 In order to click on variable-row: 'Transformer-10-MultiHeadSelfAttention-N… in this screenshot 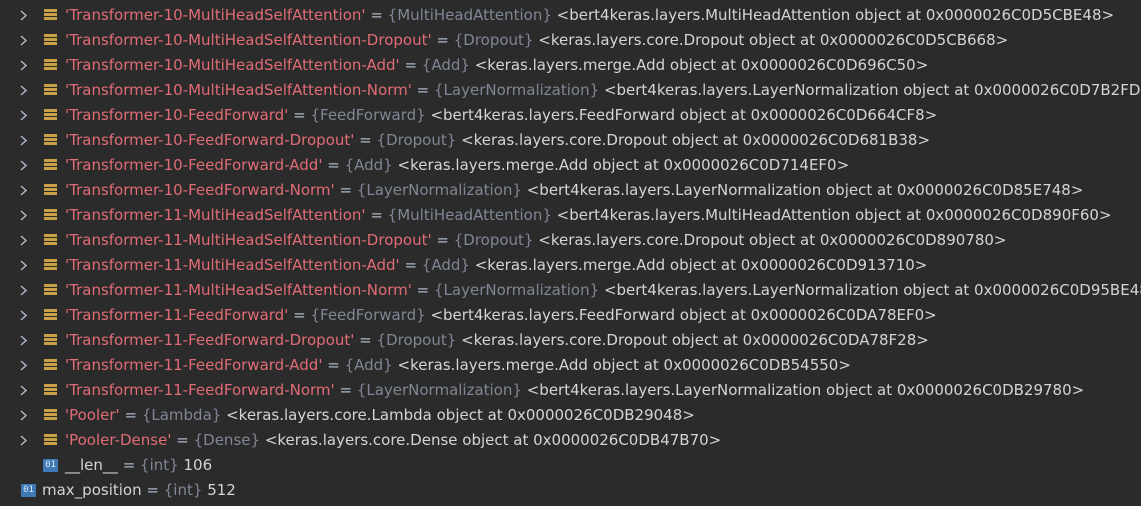, I will do `click(570, 90)`.